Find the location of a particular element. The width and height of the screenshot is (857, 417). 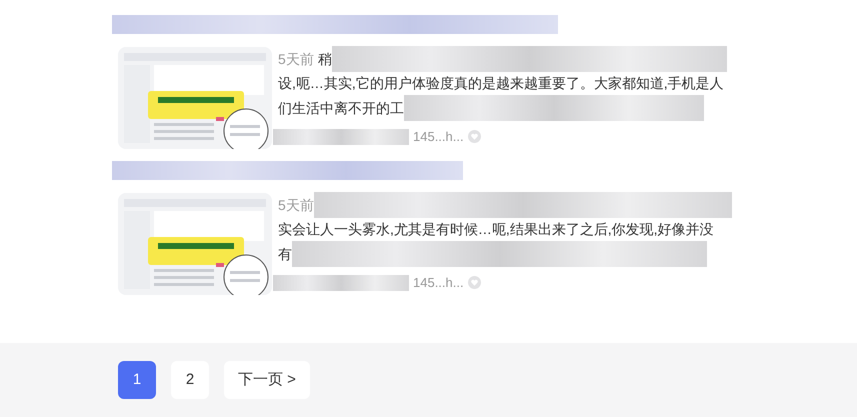

next-page-button: 下一页 > is located at coordinates (267, 380).